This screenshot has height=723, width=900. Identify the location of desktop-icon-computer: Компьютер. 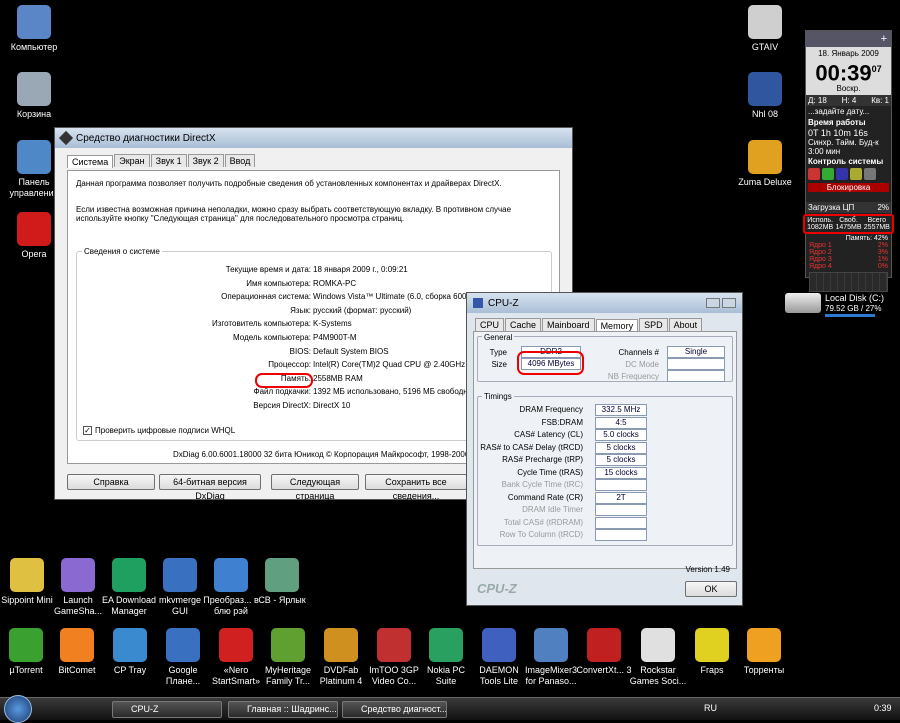
(34, 29).